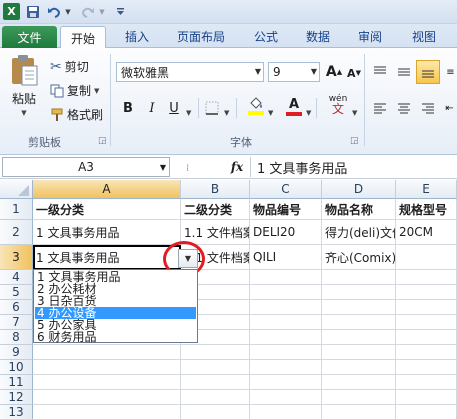 The image size is (457, 419). I want to click on decrease-indent-button: ⇤, so click(449, 108).